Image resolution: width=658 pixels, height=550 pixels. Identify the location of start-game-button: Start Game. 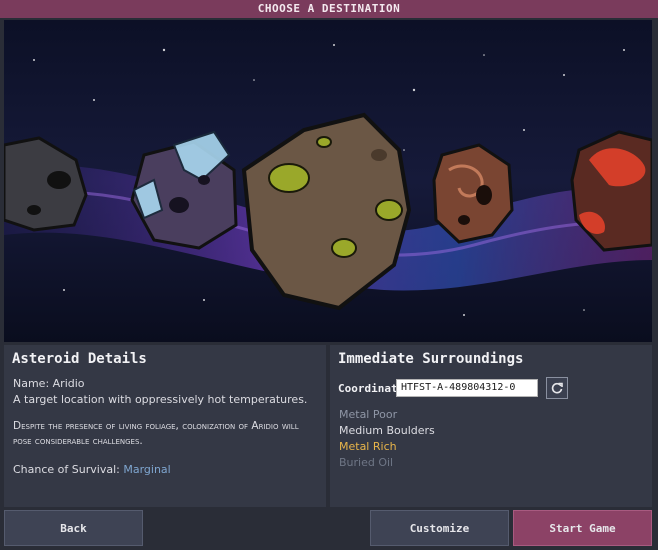
(582, 528).